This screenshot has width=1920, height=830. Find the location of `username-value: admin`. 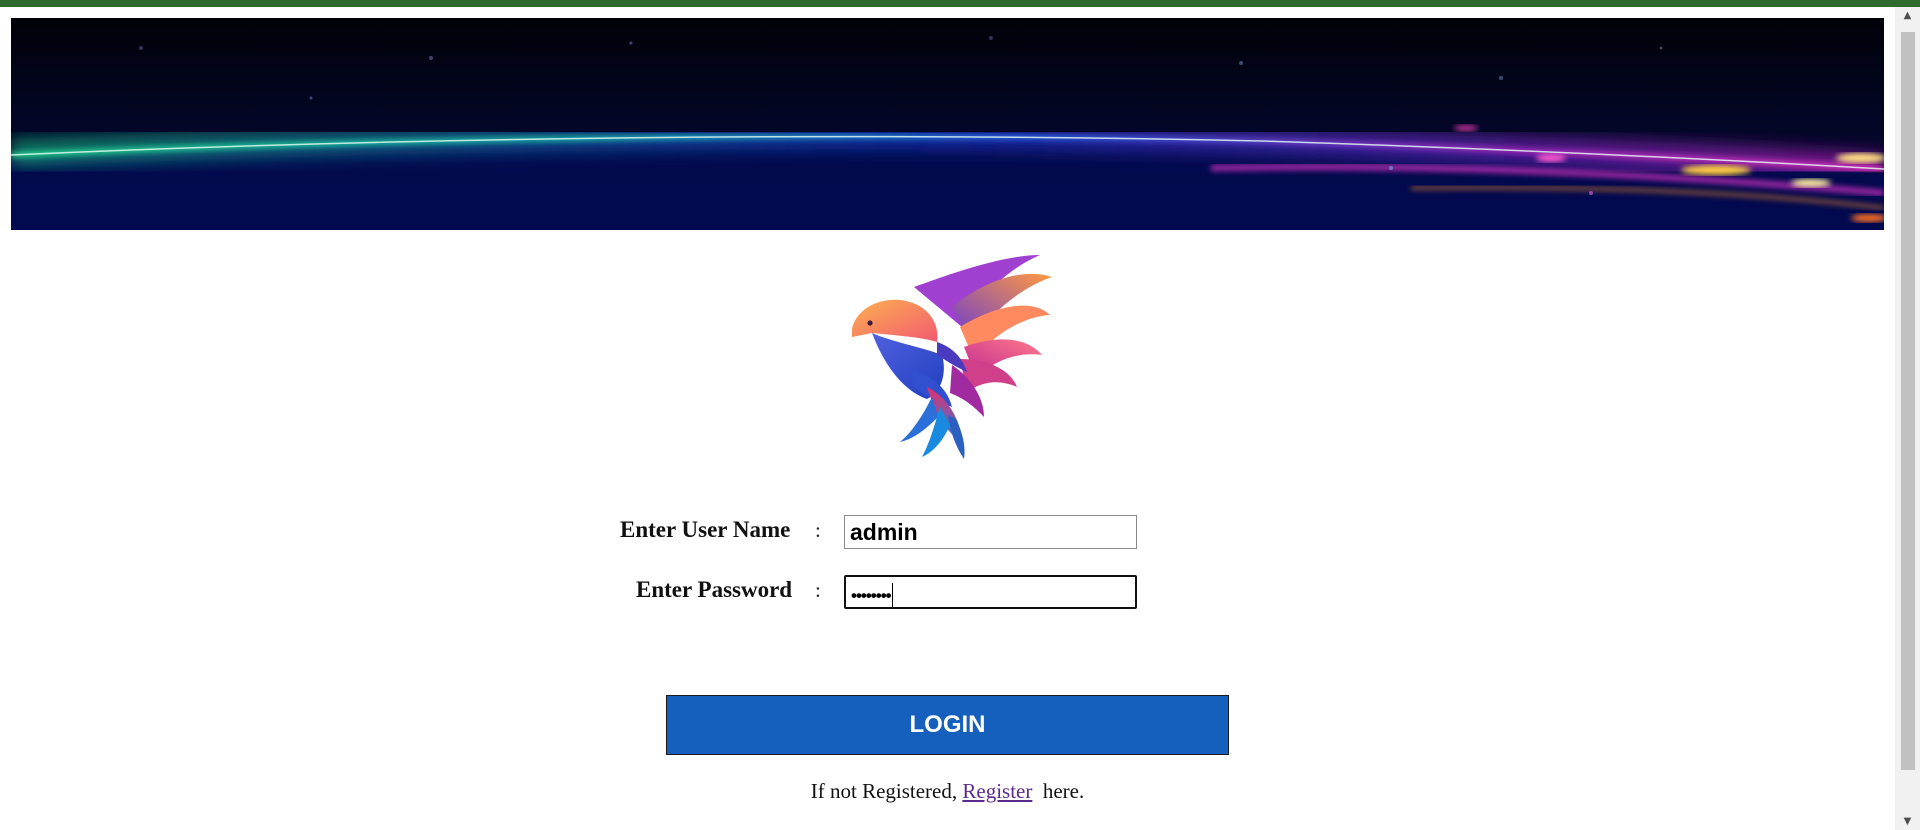

username-value: admin is located at coordinates (884, 532).